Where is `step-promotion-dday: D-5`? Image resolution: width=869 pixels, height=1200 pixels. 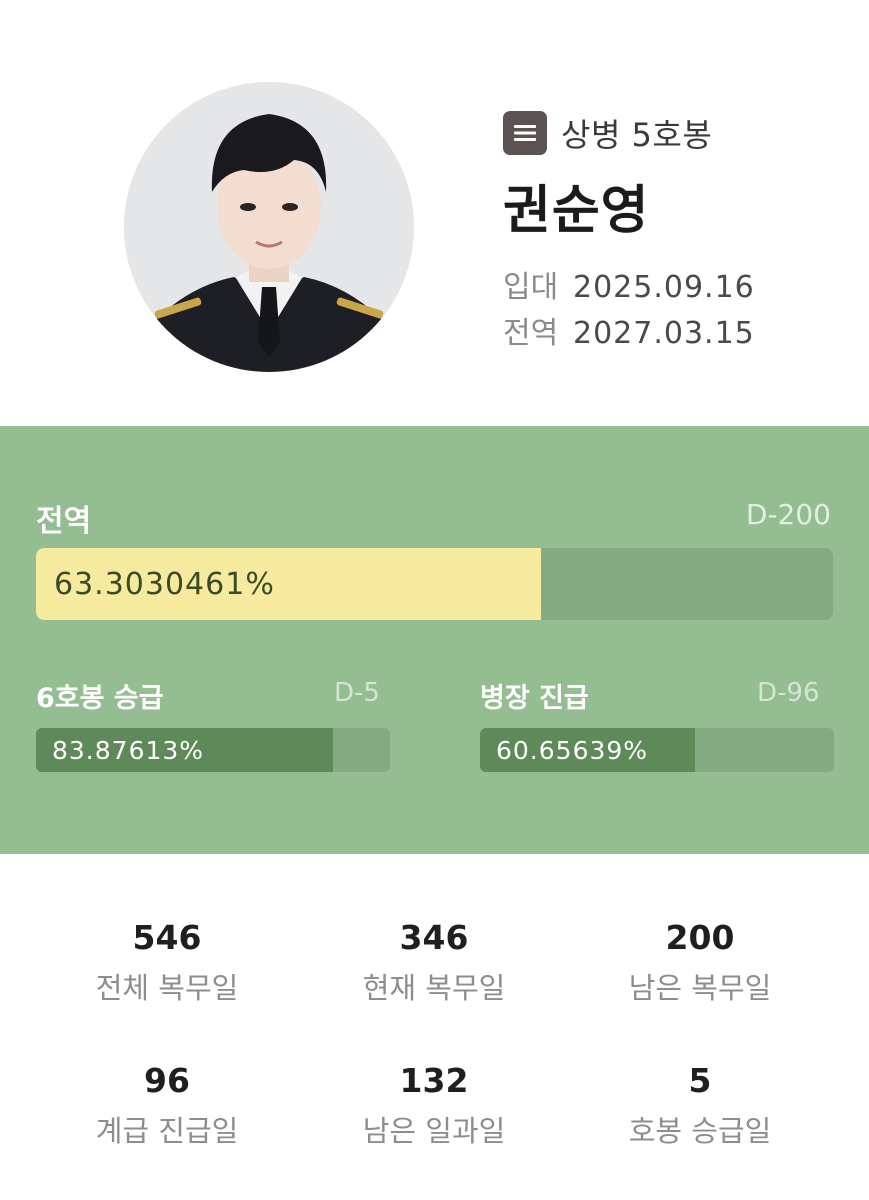
step-promotion-dday: D-5 is located at coordinates (357, 693).